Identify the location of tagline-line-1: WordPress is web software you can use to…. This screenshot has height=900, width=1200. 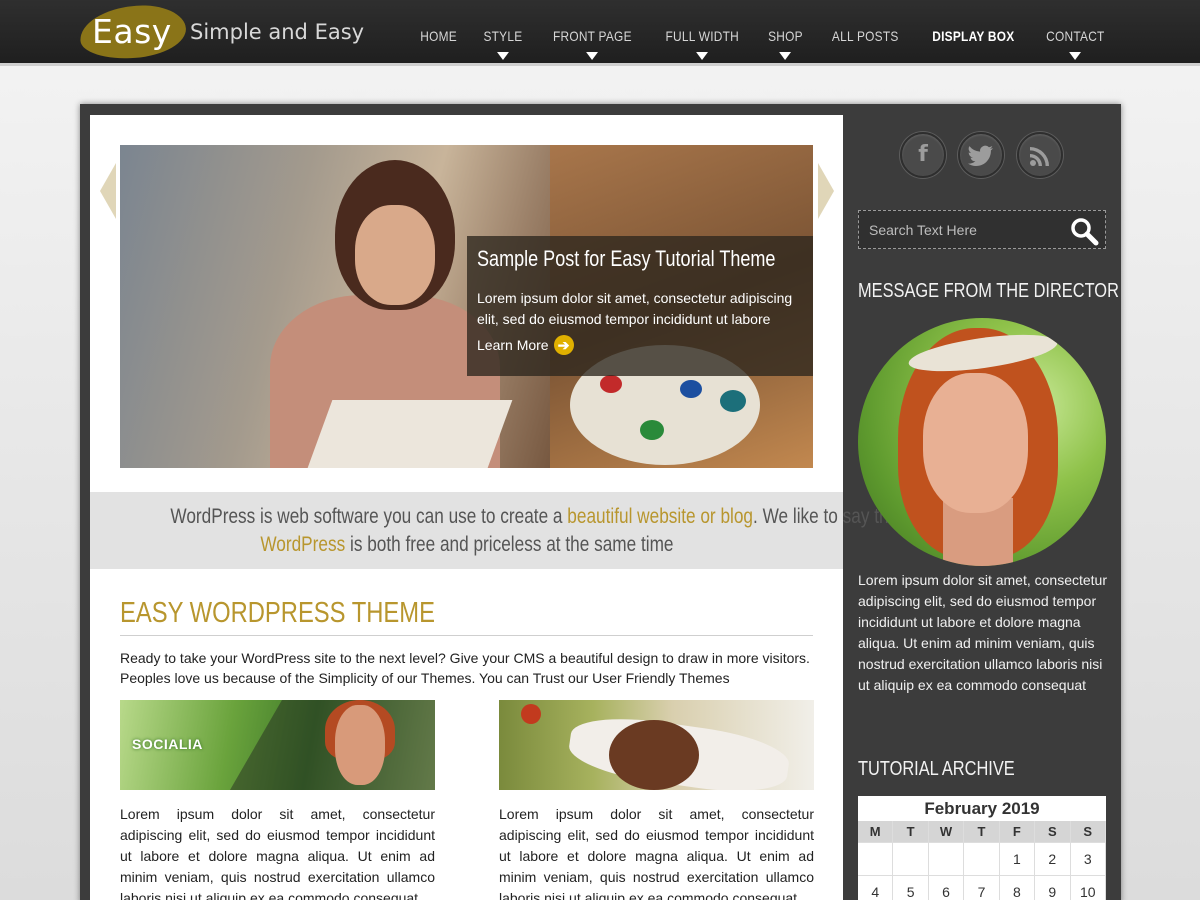
(536, 517).